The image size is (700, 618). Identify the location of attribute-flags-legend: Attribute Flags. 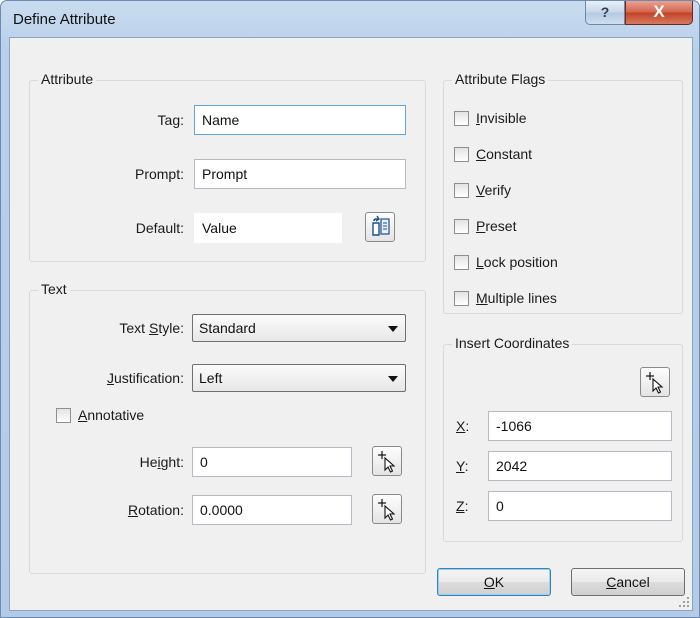
(500, 79).